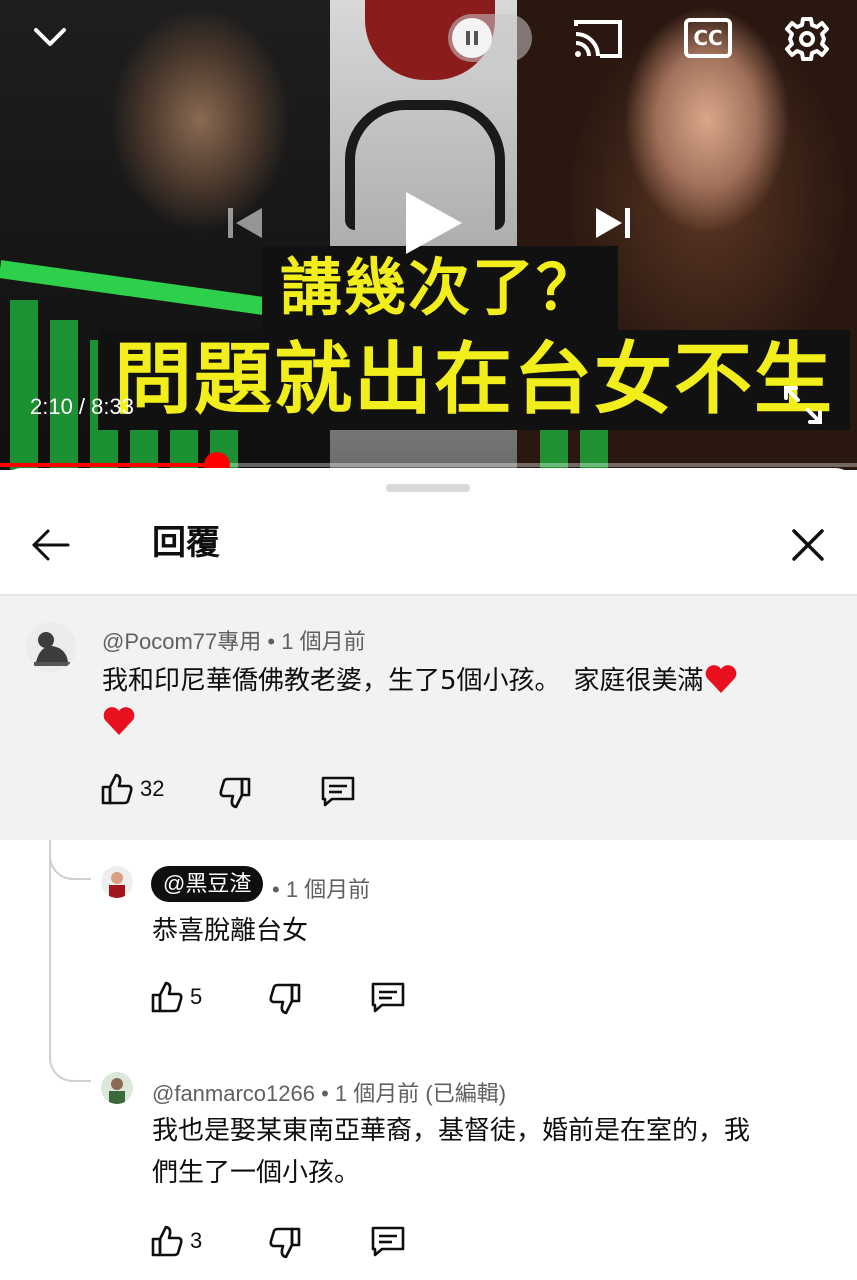  Describe the element at coordinates (321, 889) in the screenshot. I see `reply-time: • 1 個月前` at that location.